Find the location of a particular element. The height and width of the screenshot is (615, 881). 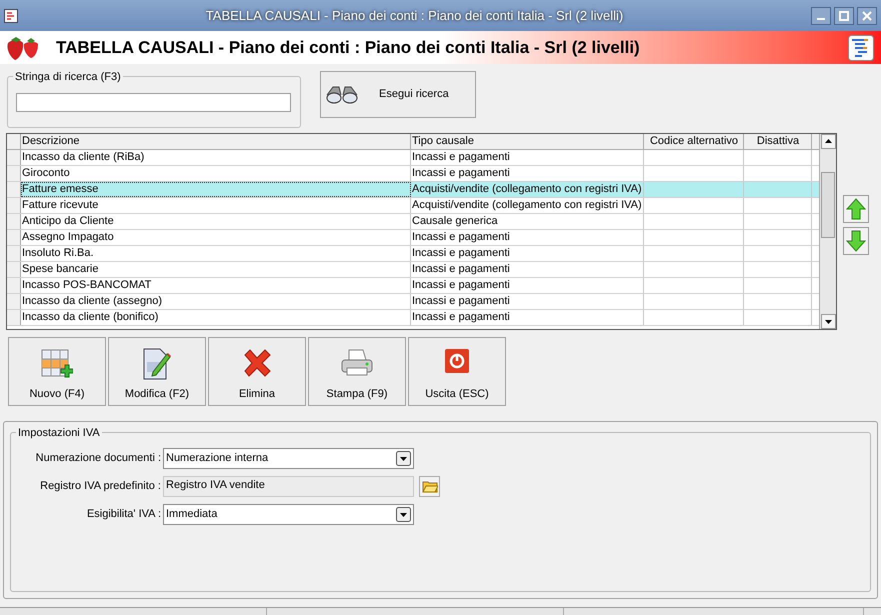

table-cell: Insoluto Ri.Ba. is located at coordinates (216, 253).